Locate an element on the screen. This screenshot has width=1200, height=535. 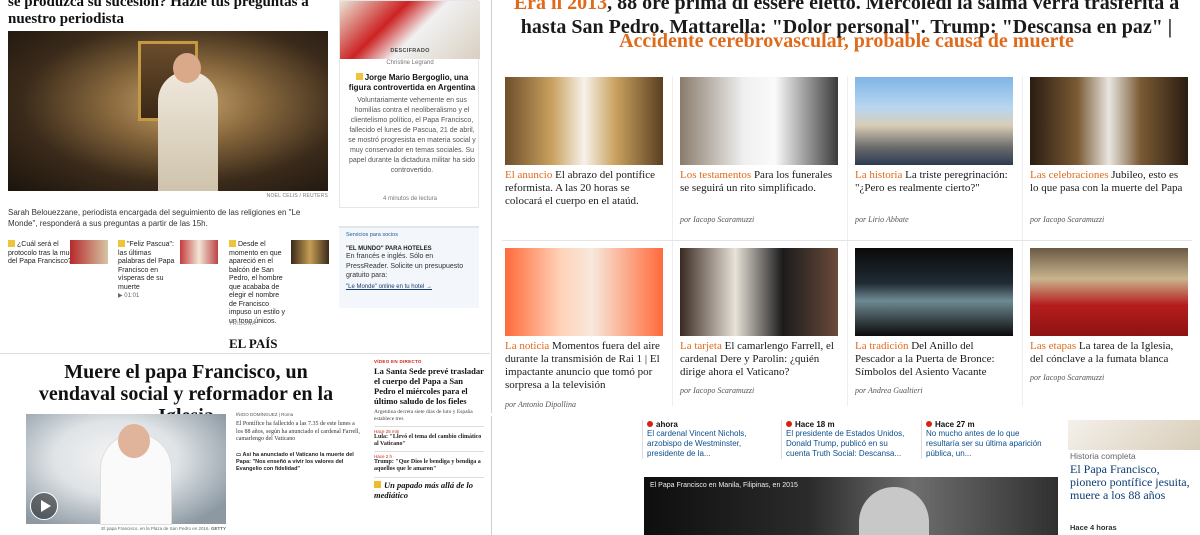
story-card-label: Historia completa is located at coordinates (1103, 456).